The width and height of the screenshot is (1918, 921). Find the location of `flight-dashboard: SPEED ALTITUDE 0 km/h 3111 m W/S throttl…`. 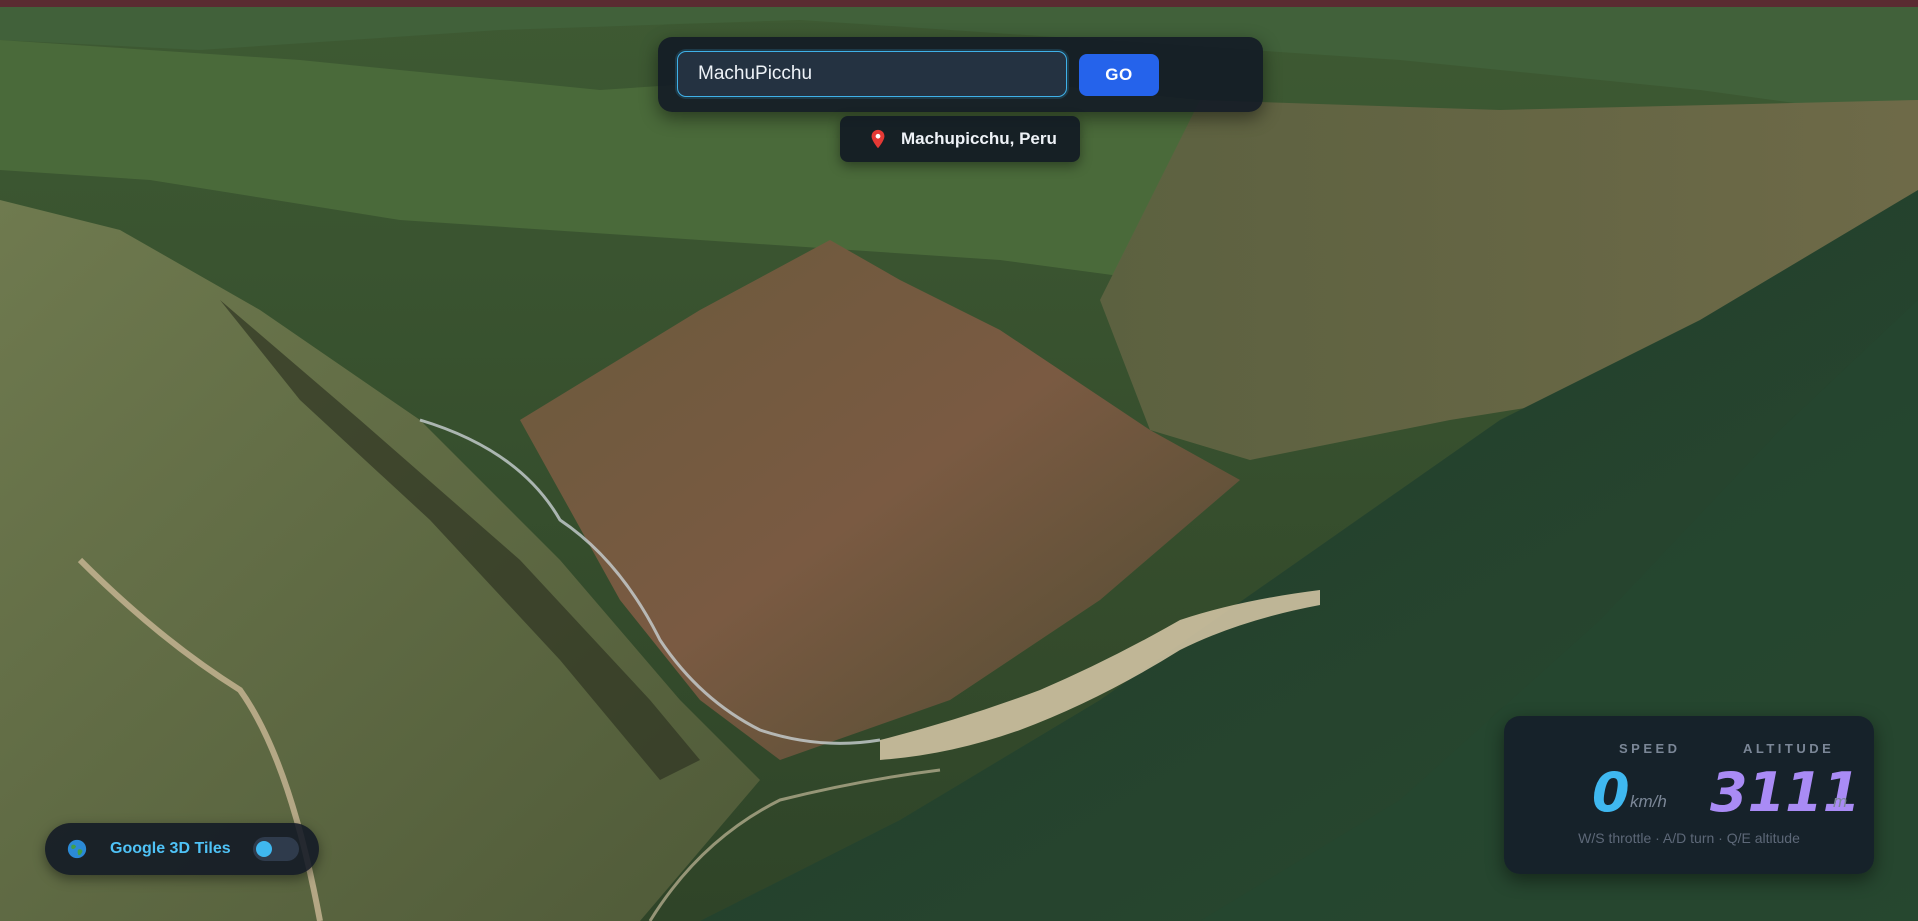

flight-dashboard: SPEED ALTITUDE 0 km/h 3111 m W/S throttl… is located at coordinates (1689, 795).